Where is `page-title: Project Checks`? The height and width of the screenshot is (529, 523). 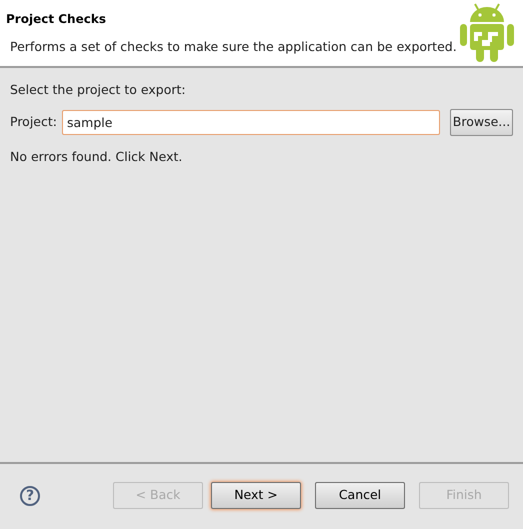
page-title: Project Checks is located at coordinates (56, 19).